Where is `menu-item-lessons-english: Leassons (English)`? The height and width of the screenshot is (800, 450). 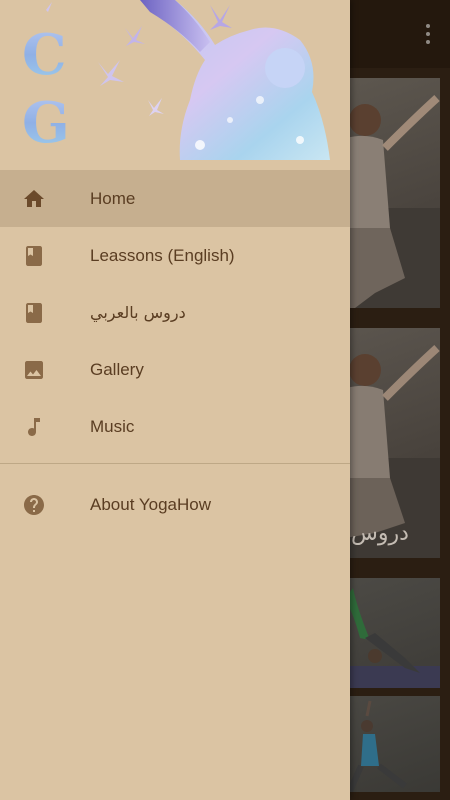
menu-item-lessons-english: Leassons (English) is located at coordinates (175, 255).